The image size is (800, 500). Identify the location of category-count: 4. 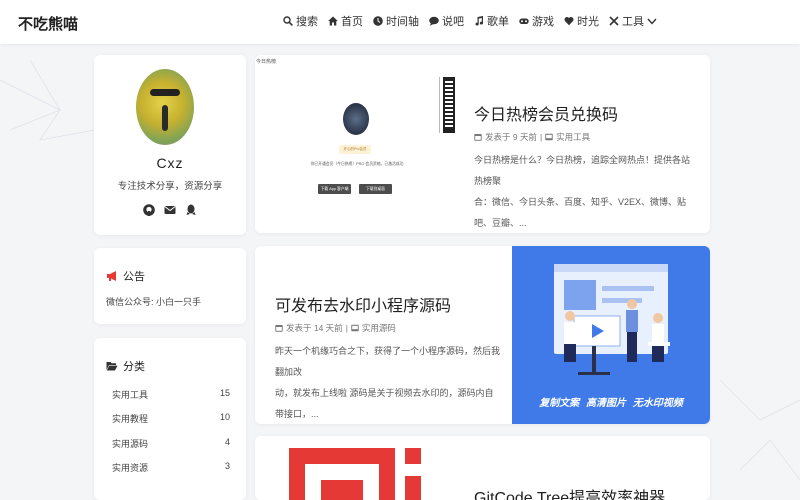
(227, 441).